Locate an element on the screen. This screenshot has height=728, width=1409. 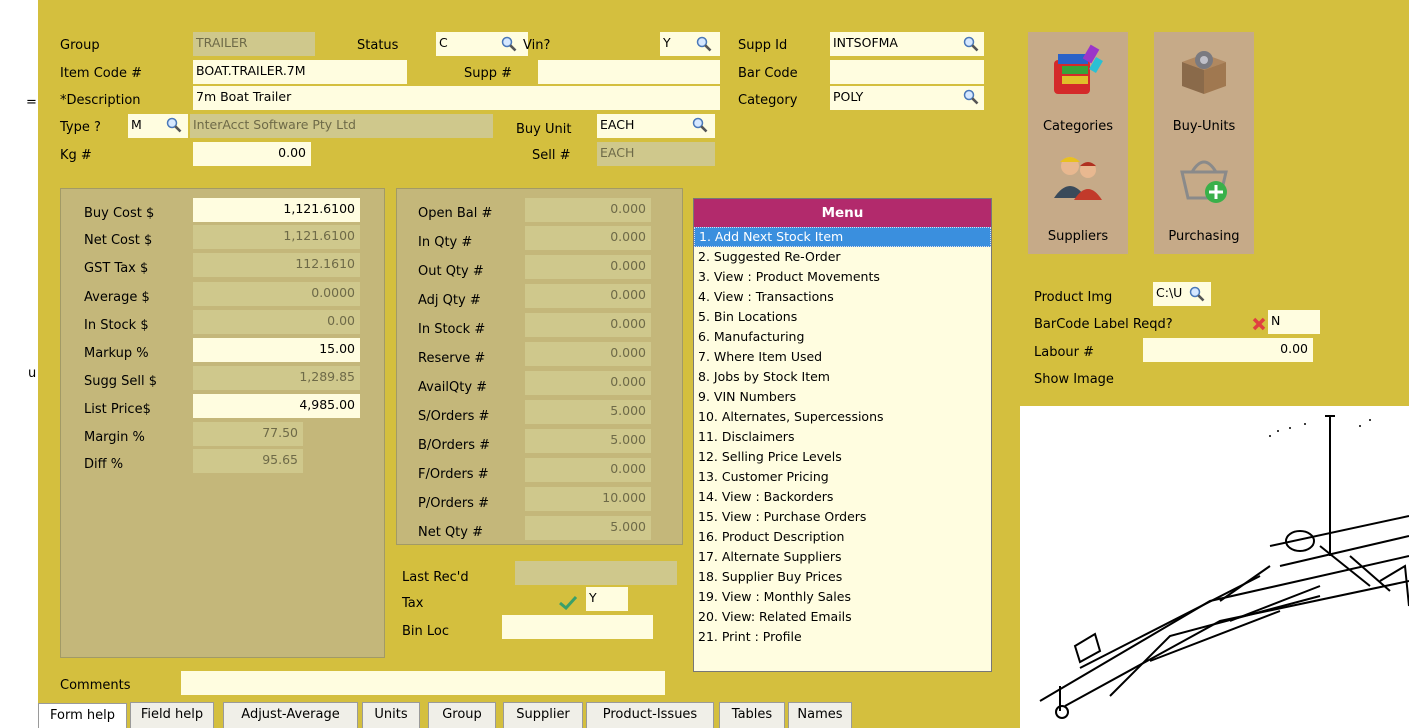
in-stock-qty-field: 0.000 is located at coordinates (588, 325).